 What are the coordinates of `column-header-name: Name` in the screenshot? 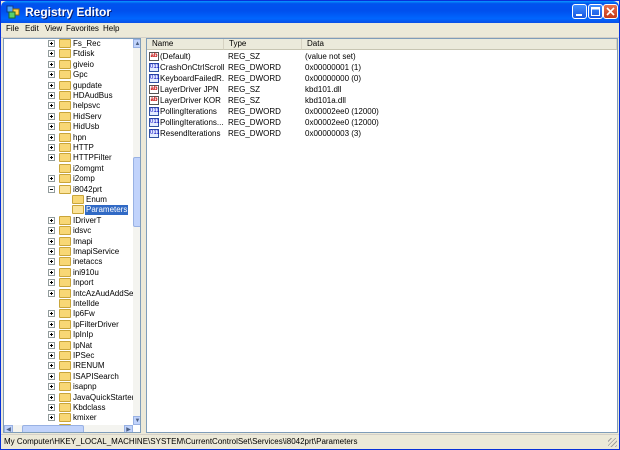 It's located at (185, 44).